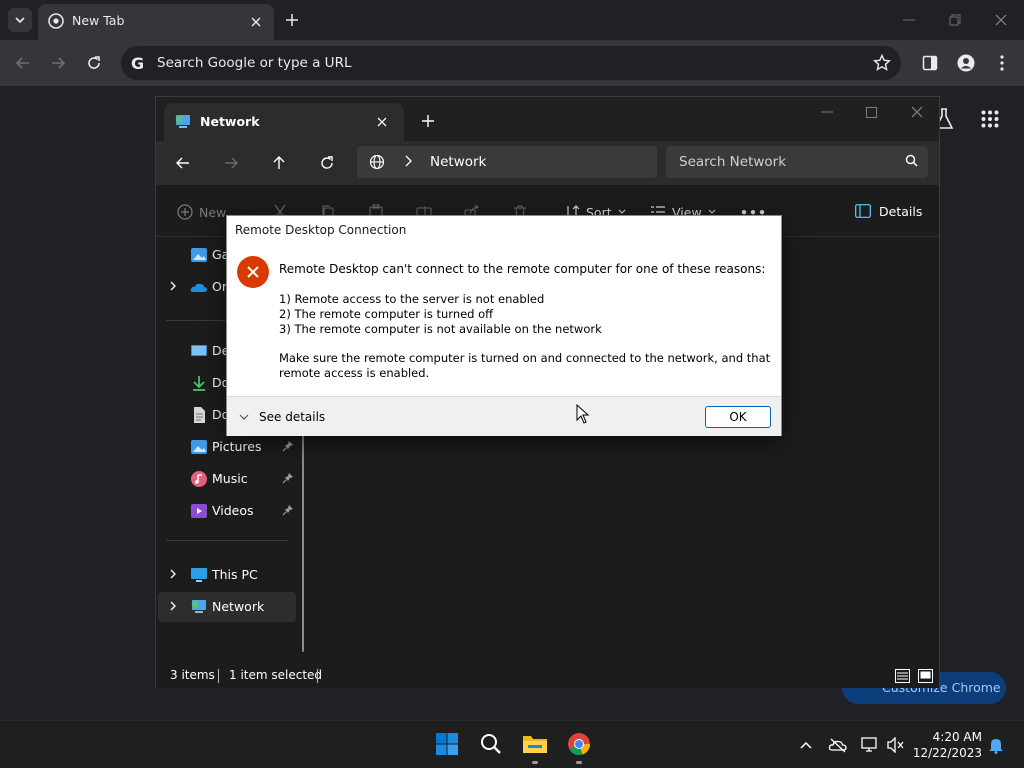 The height and width of the screenshot is (768, 1024). Describe the element at coordinates (238, 606) in the screenshot. I see `sidebar-item-label: Network` at that location.